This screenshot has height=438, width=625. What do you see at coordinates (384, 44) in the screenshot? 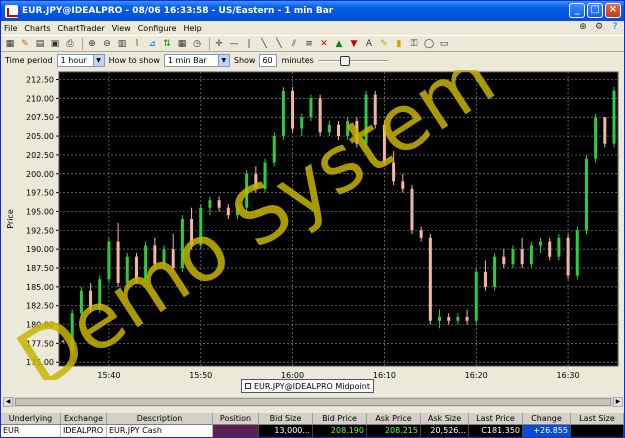
I see `pencil-icon: ✎` at bounding box center [384, 44].